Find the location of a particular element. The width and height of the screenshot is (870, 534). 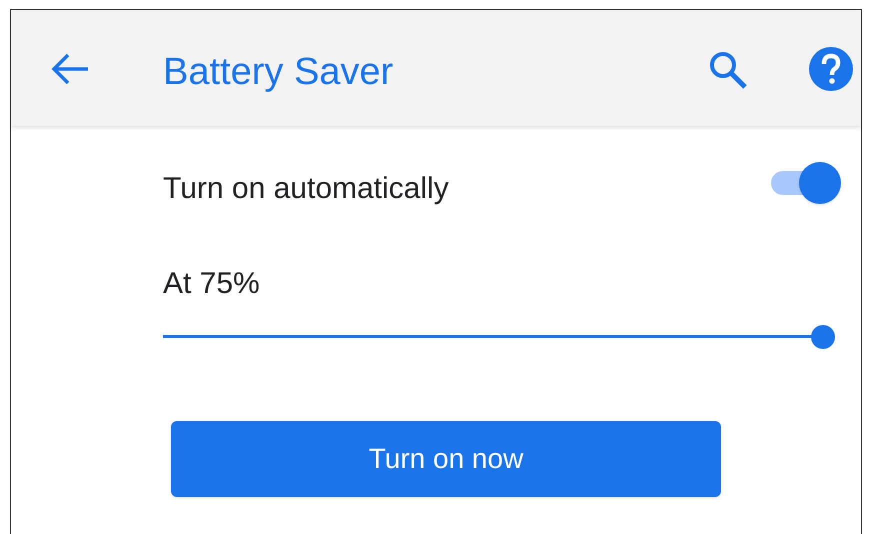

toggle-switch is located at coordinates (805, 183).